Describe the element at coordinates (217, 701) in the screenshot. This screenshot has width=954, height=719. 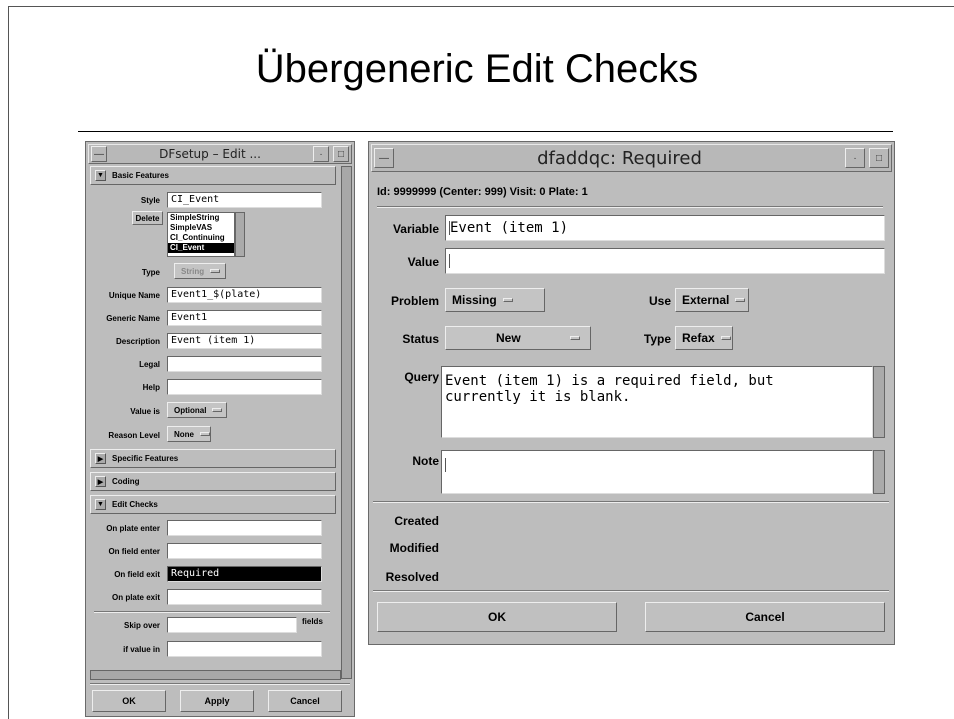
I see `apply-button: Apply` at that location.